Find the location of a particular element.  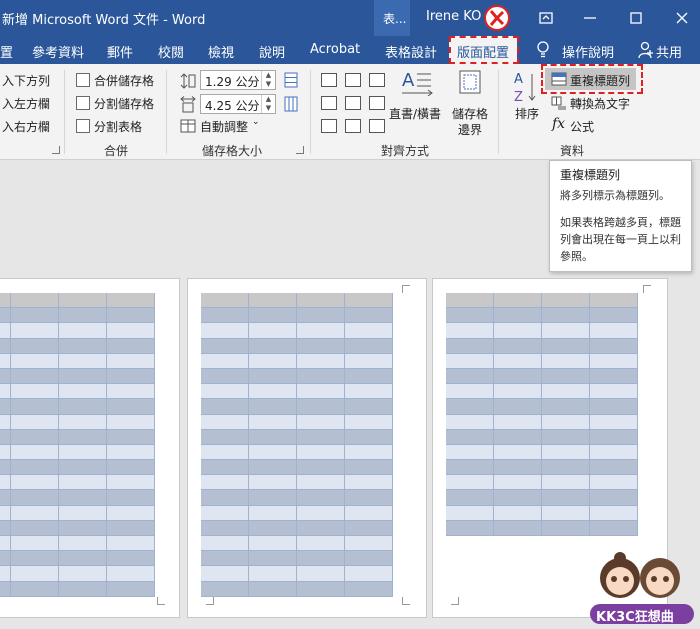

distribute-rows-icon is located at coordinates (291, 81).